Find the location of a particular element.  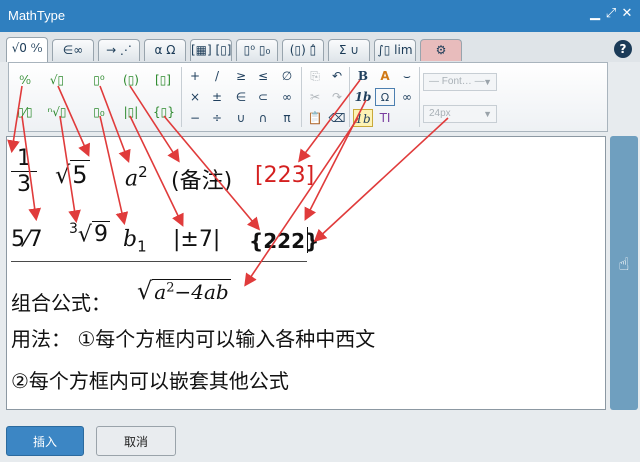

tab-arrows-dots: → ⋰ is located at coordinates (119, 50).